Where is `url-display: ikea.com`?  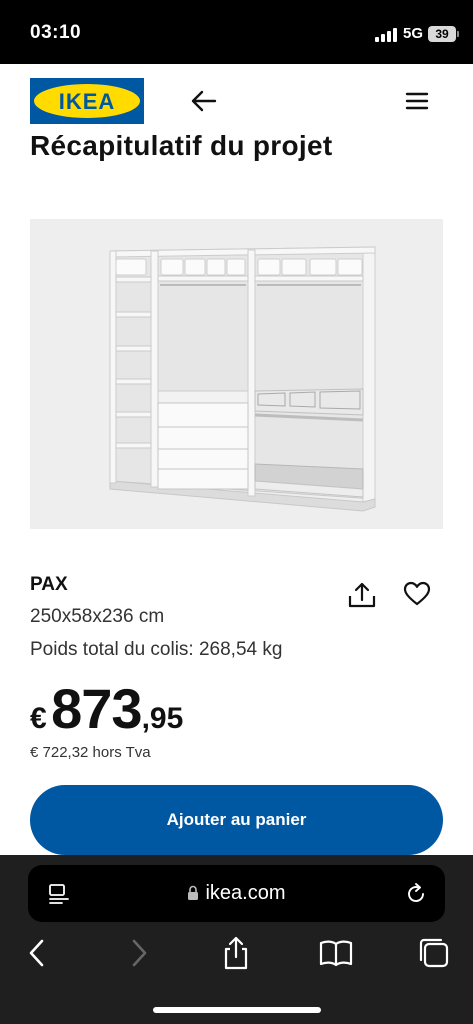 url-display: ikea.com is located at coordinates (236, 893).